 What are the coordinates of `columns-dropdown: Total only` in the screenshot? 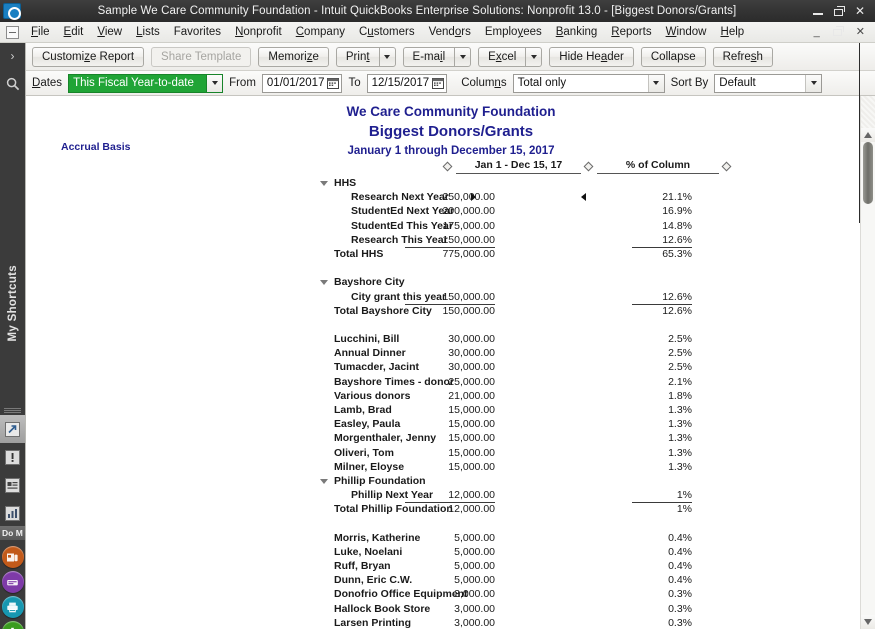 It's located at (588, 83).